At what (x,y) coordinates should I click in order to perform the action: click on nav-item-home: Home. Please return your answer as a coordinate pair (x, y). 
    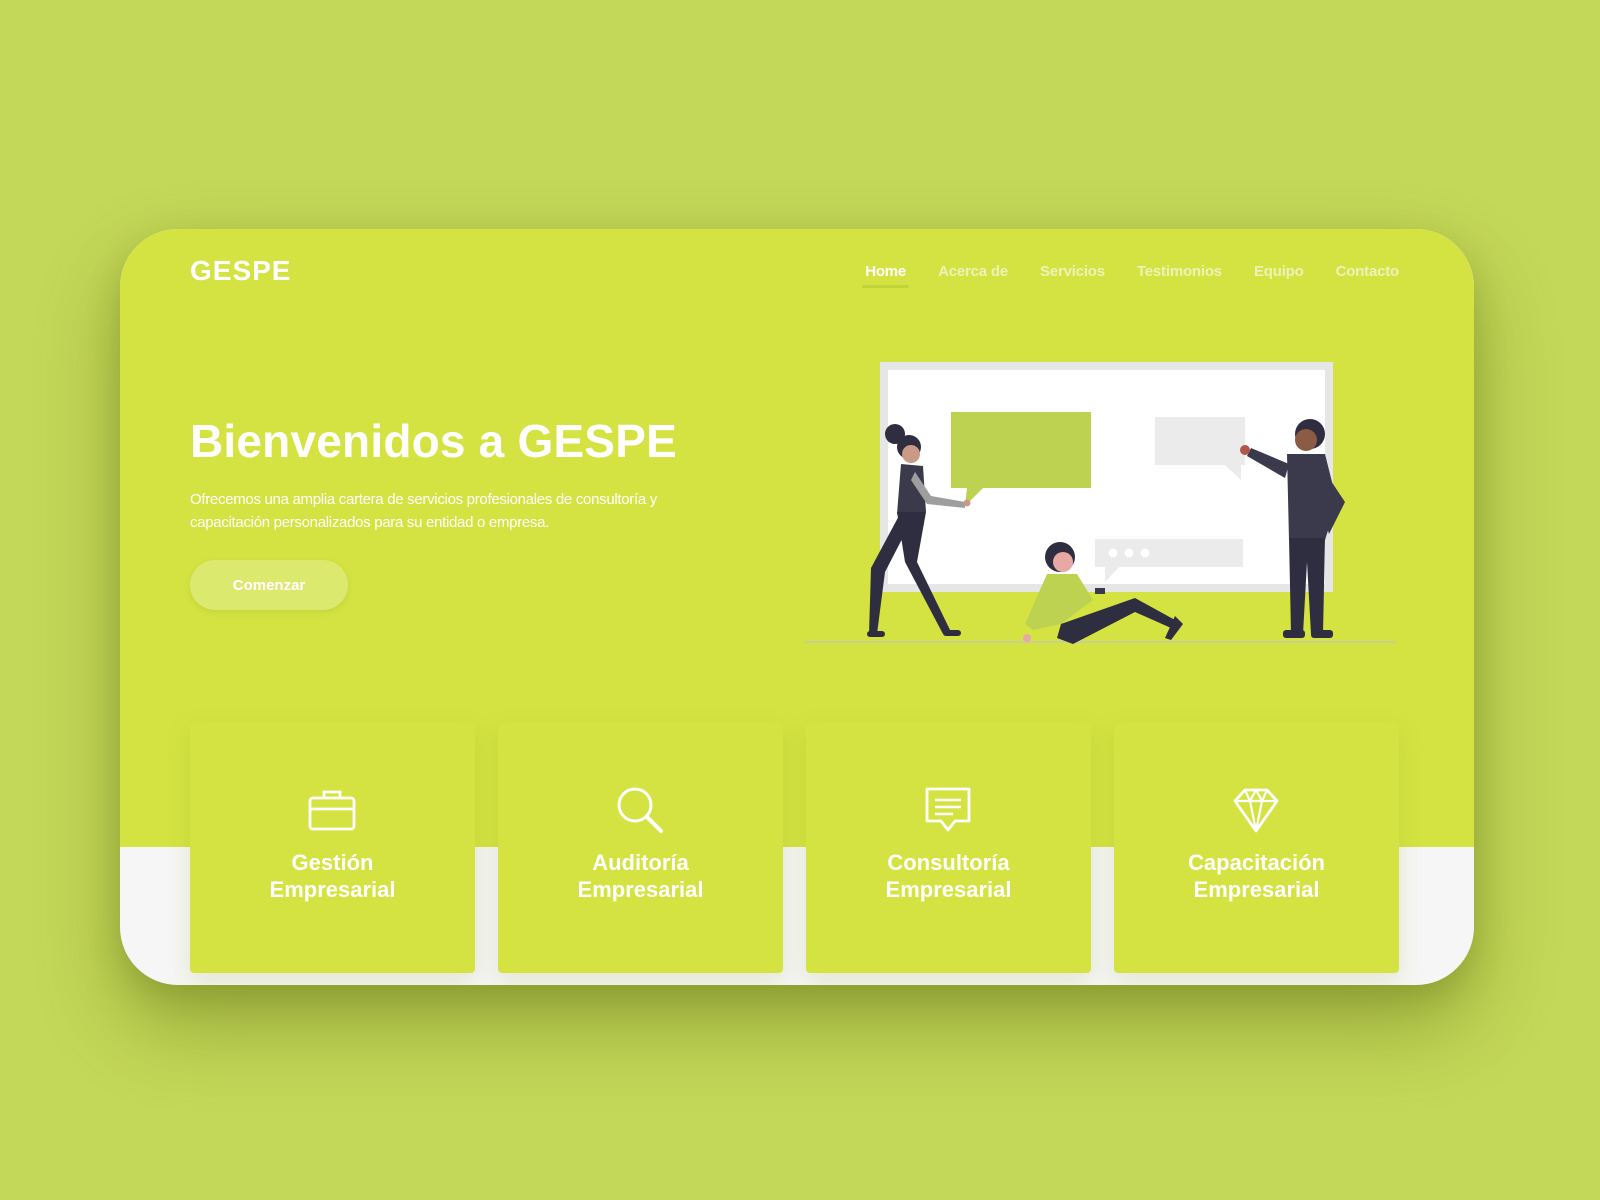
    Looking at the image, I should click on (885, 275).